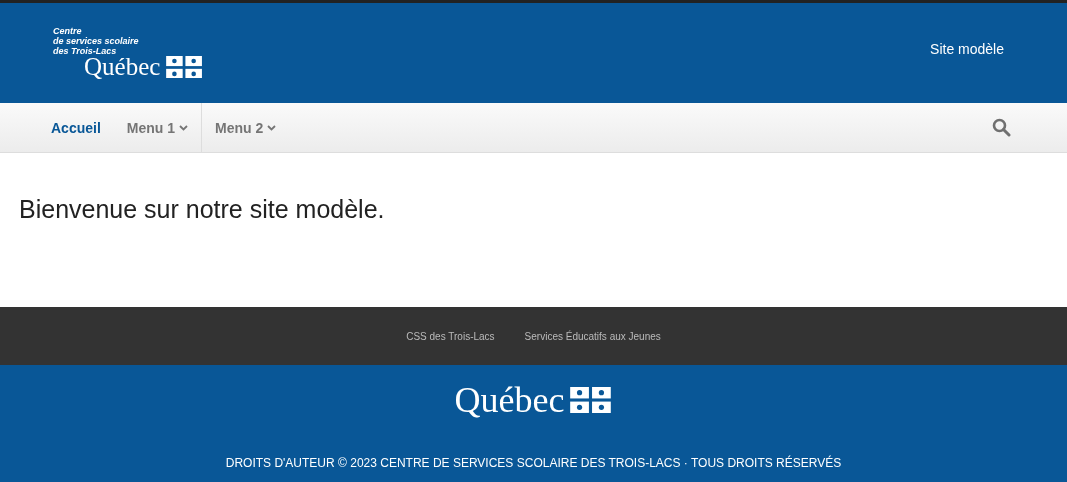  I want to click on site-title-link: Site modèle, so click(967, 72).